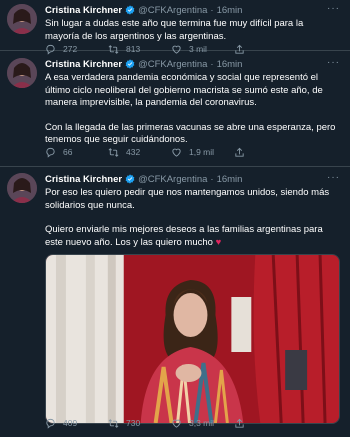  I want to click on like-button: 1,9 mil, so click(202, 152).